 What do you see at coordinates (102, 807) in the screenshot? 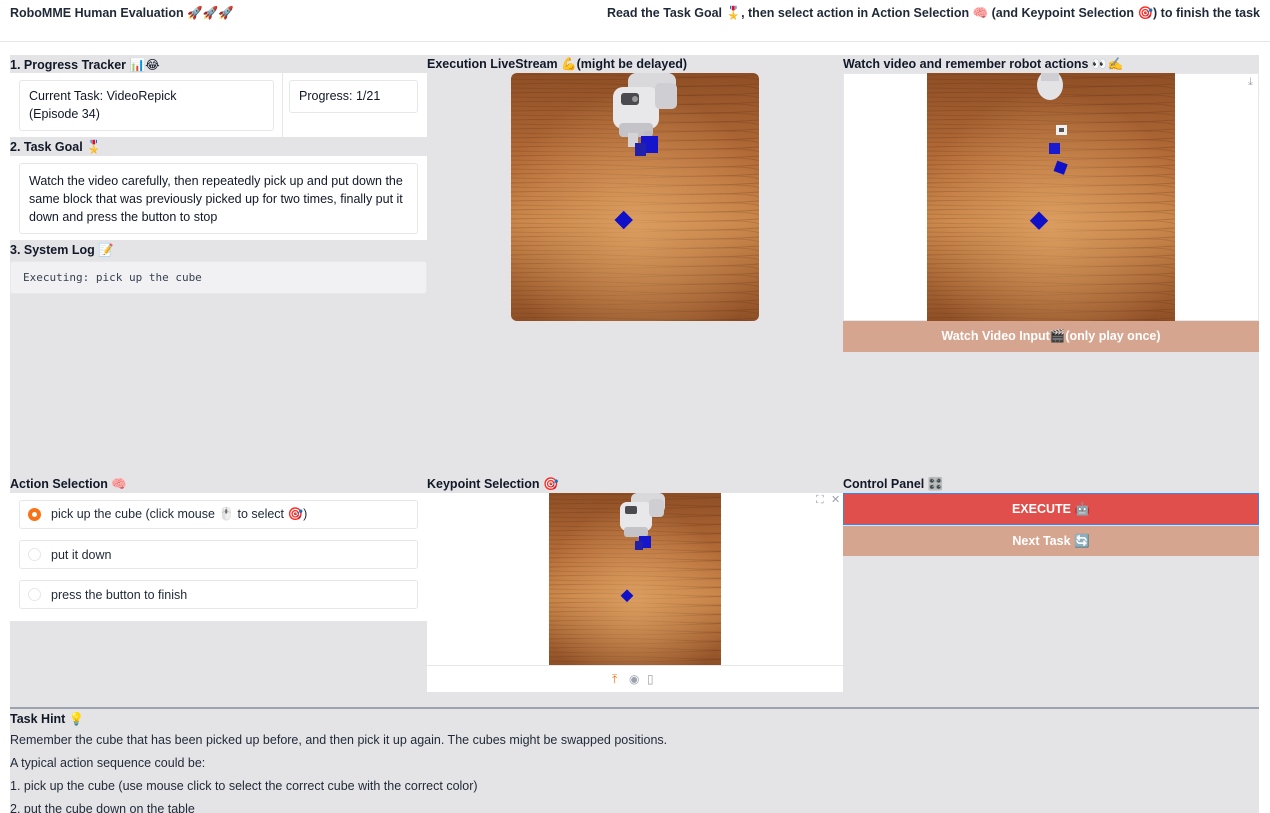
I see `task-hint-line: 2. put the cube down on the table` at bounding box center [102, 807].